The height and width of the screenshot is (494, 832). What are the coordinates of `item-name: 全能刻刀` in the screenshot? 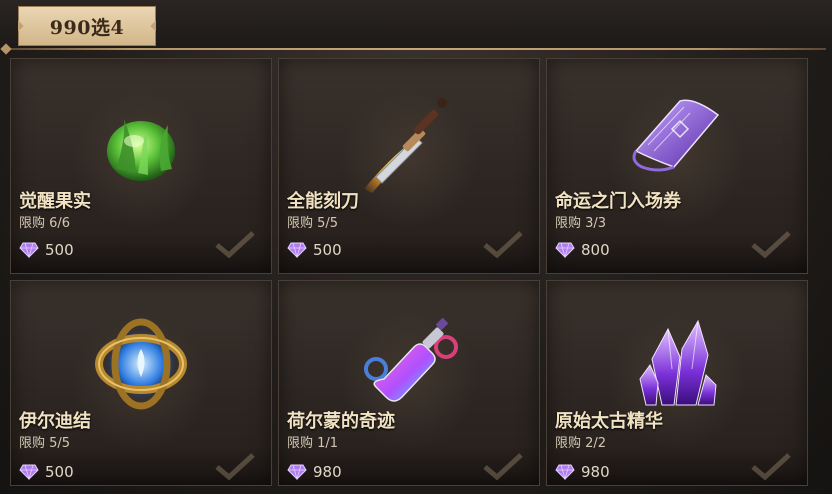 It's located at (323, 201).